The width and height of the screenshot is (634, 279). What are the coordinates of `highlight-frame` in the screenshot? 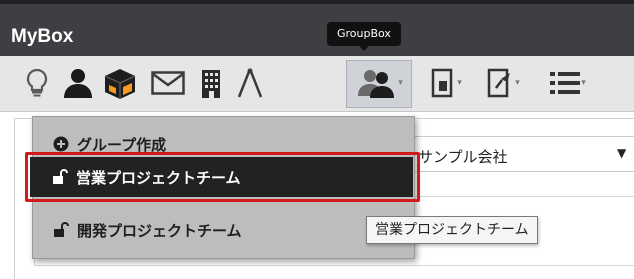 It's located at (222, 177).